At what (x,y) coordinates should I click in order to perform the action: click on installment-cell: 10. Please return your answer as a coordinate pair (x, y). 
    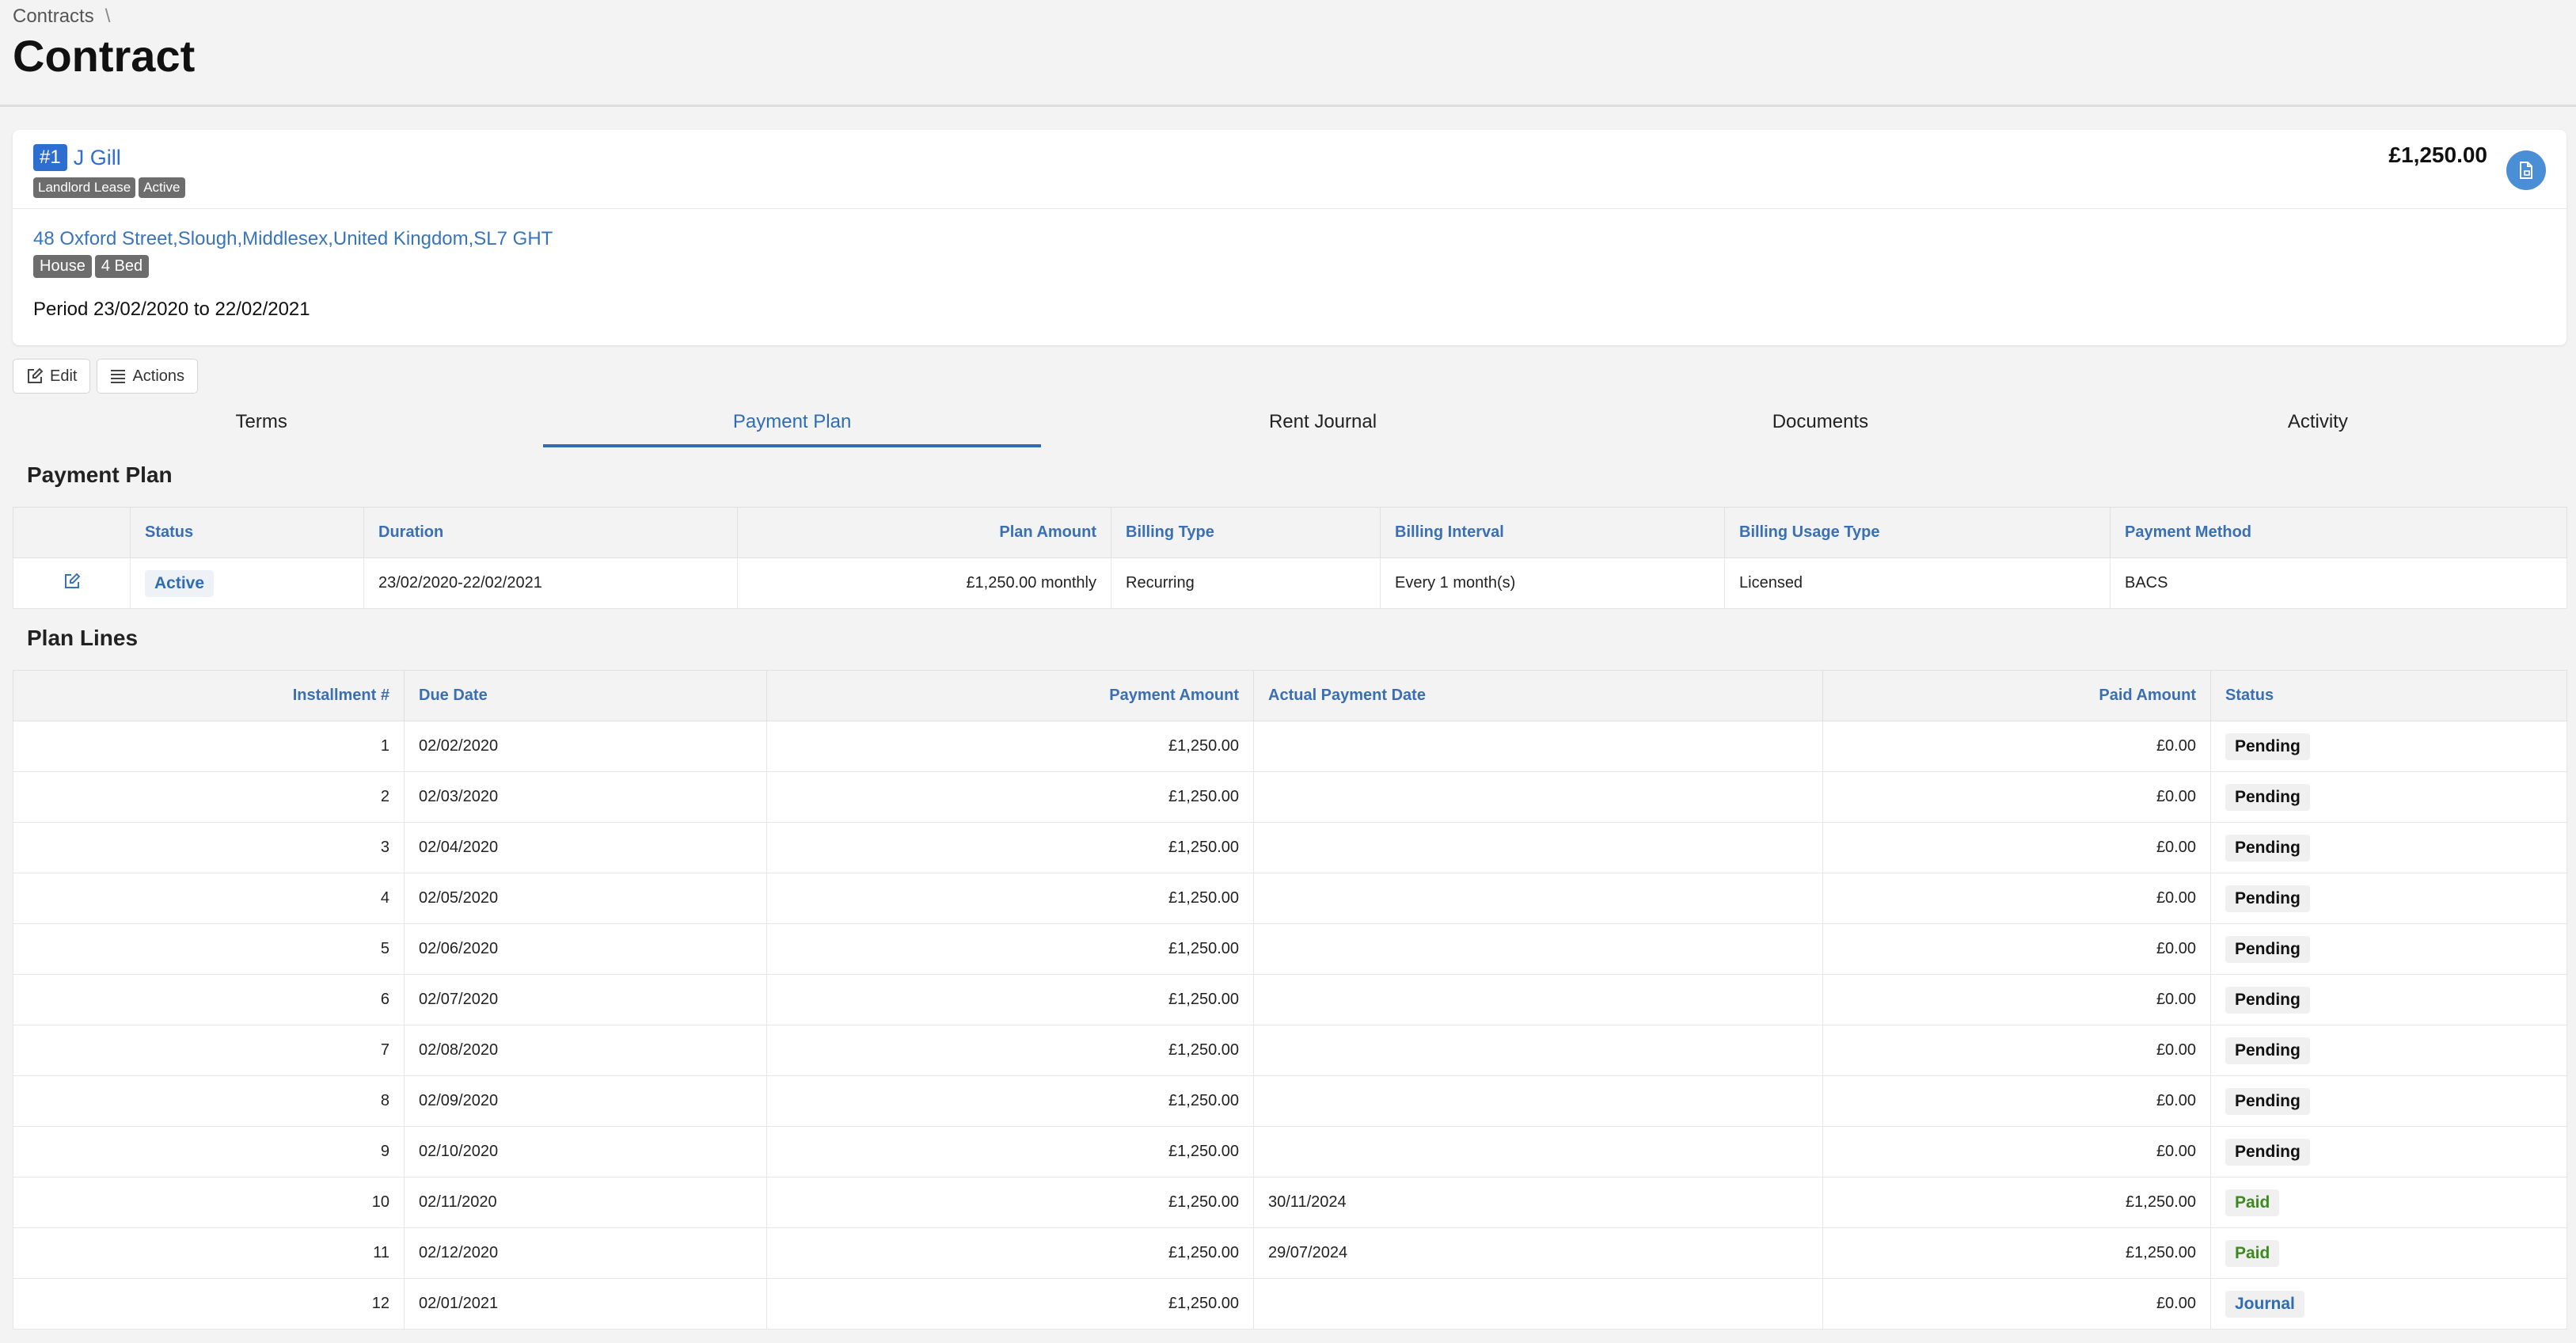
    Looking at the image, I should click on (209, 1202).